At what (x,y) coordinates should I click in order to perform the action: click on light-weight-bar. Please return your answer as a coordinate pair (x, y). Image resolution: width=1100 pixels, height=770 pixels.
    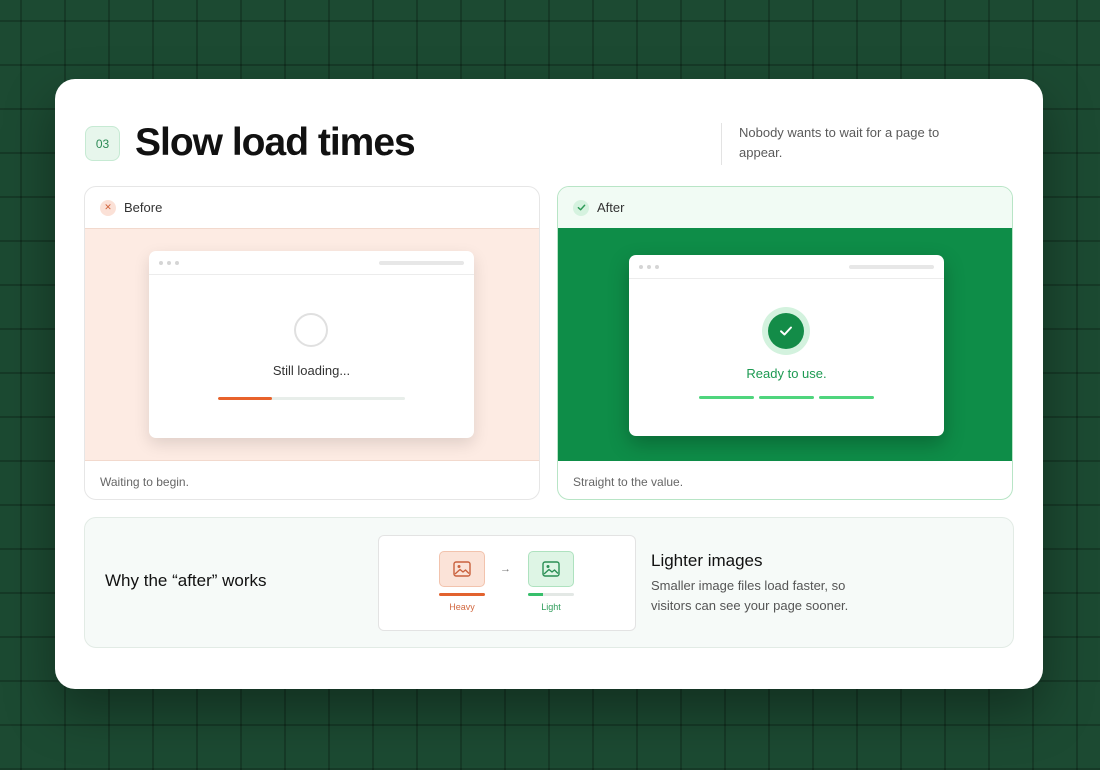
    Looking at the image, I should click on (551, 594).